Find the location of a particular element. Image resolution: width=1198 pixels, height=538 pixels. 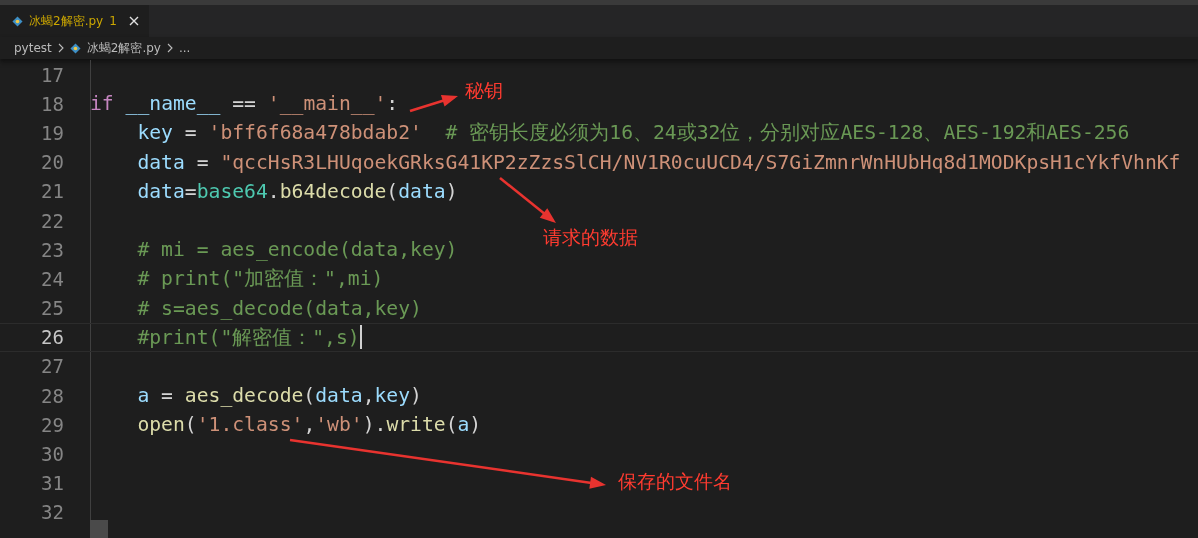

line-number: 25 is located at coordinates (52, 308).